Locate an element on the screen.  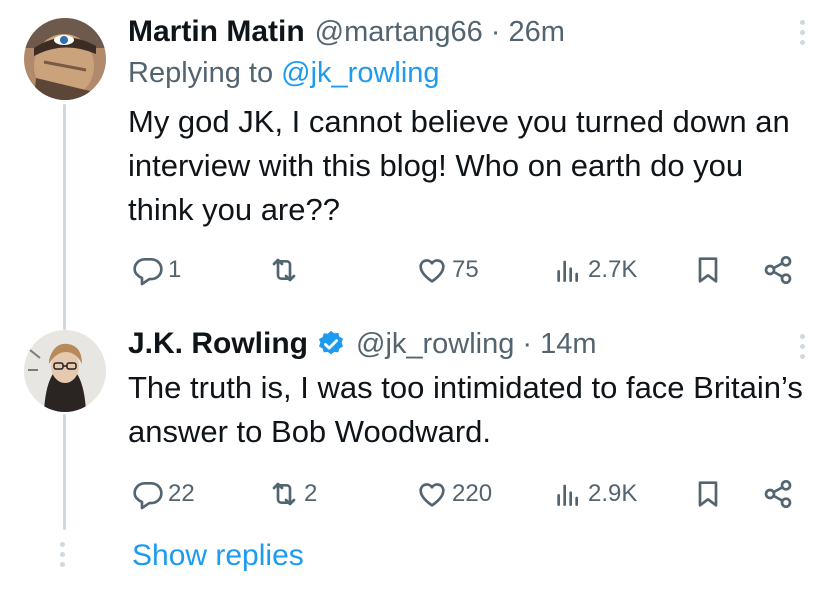
replying-to-label: Replying to is located at coordinates (205, 73).